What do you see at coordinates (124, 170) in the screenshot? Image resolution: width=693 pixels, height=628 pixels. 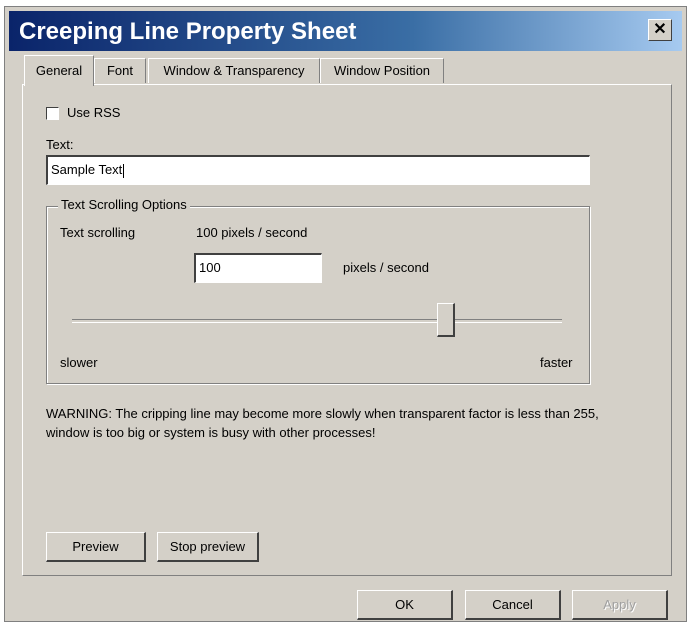 I see `text-caret` at bounding box center [124, 170].